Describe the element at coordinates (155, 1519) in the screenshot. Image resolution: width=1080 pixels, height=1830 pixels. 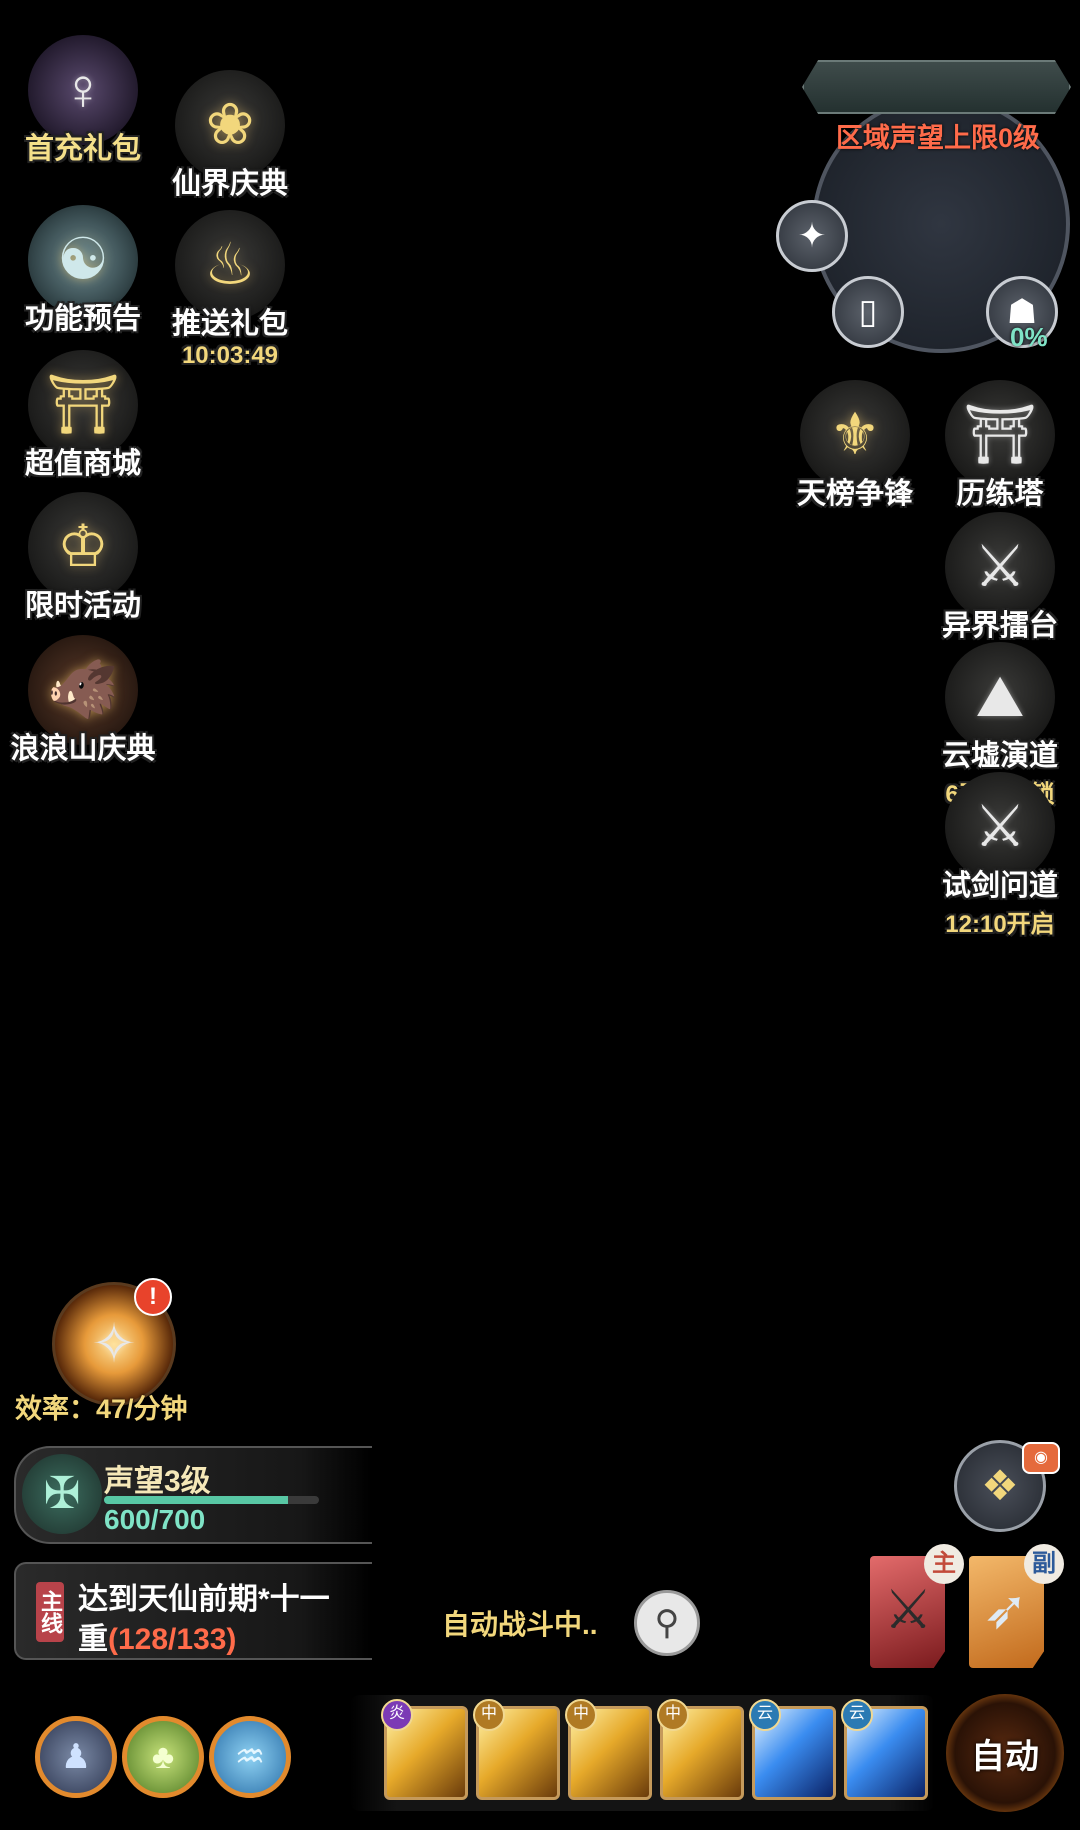
I see `reputation-value: 600/700` at that location.